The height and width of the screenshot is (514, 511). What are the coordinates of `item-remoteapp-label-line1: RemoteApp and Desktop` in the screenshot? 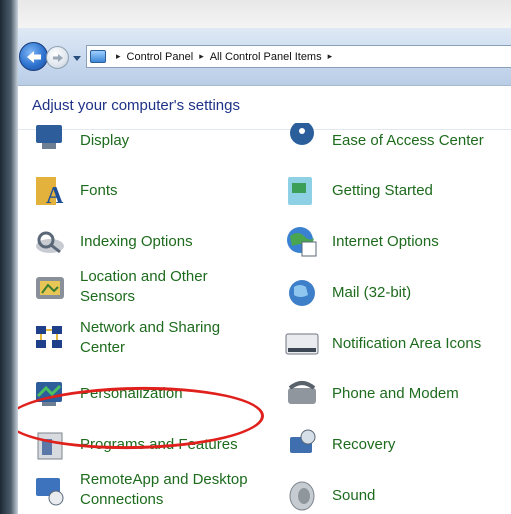 It's located at (164, 479).